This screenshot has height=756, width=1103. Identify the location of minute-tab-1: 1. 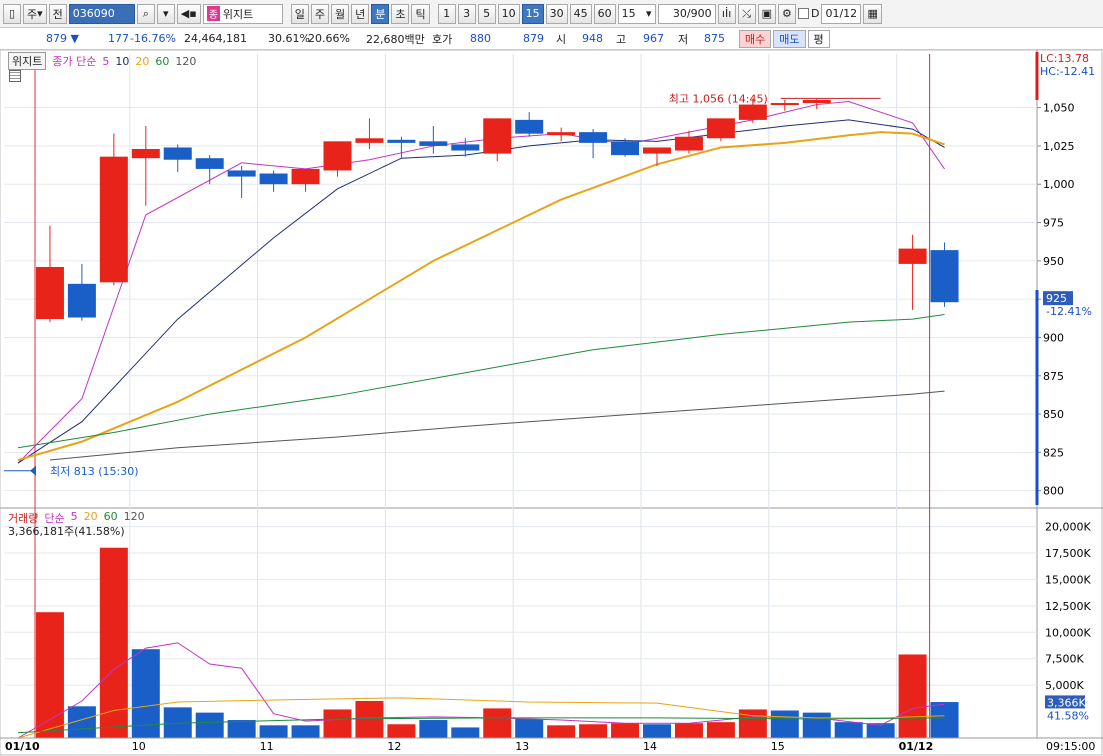
(446, 13).